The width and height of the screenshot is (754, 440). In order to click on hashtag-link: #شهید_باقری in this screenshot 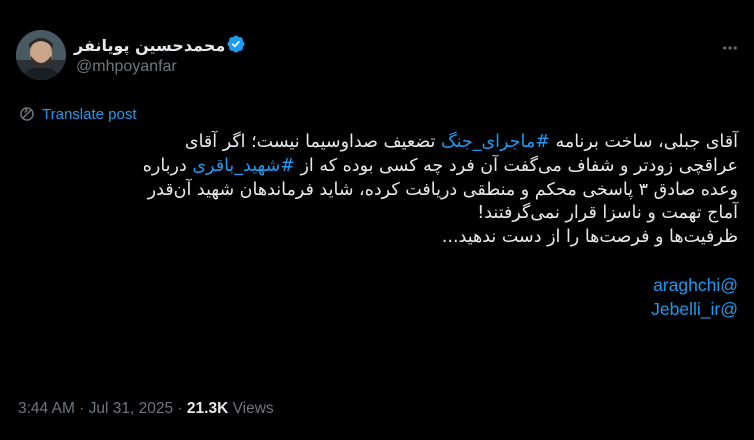, I will do `click(243, 166)`.